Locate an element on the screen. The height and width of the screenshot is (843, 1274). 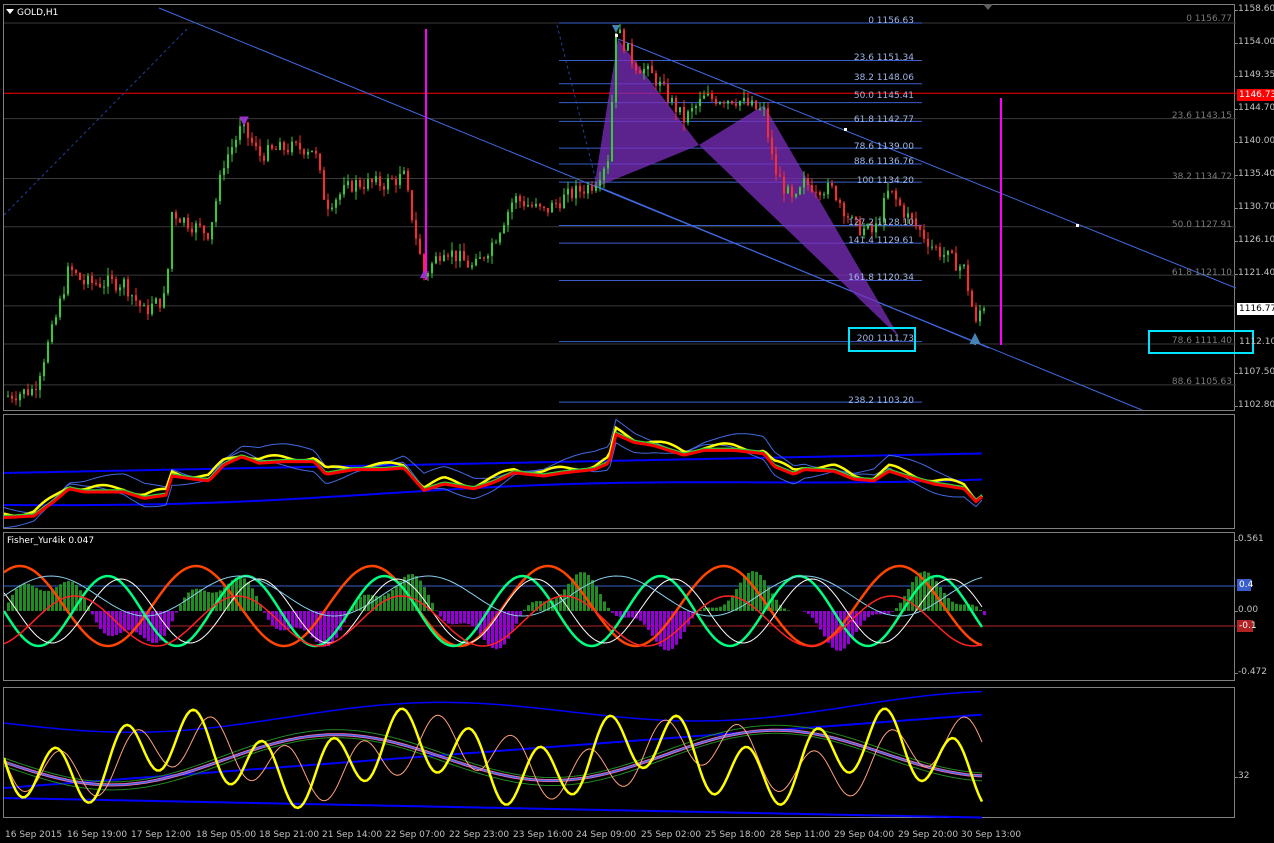
channel-anchor-point is located at coordinates (616, 35).